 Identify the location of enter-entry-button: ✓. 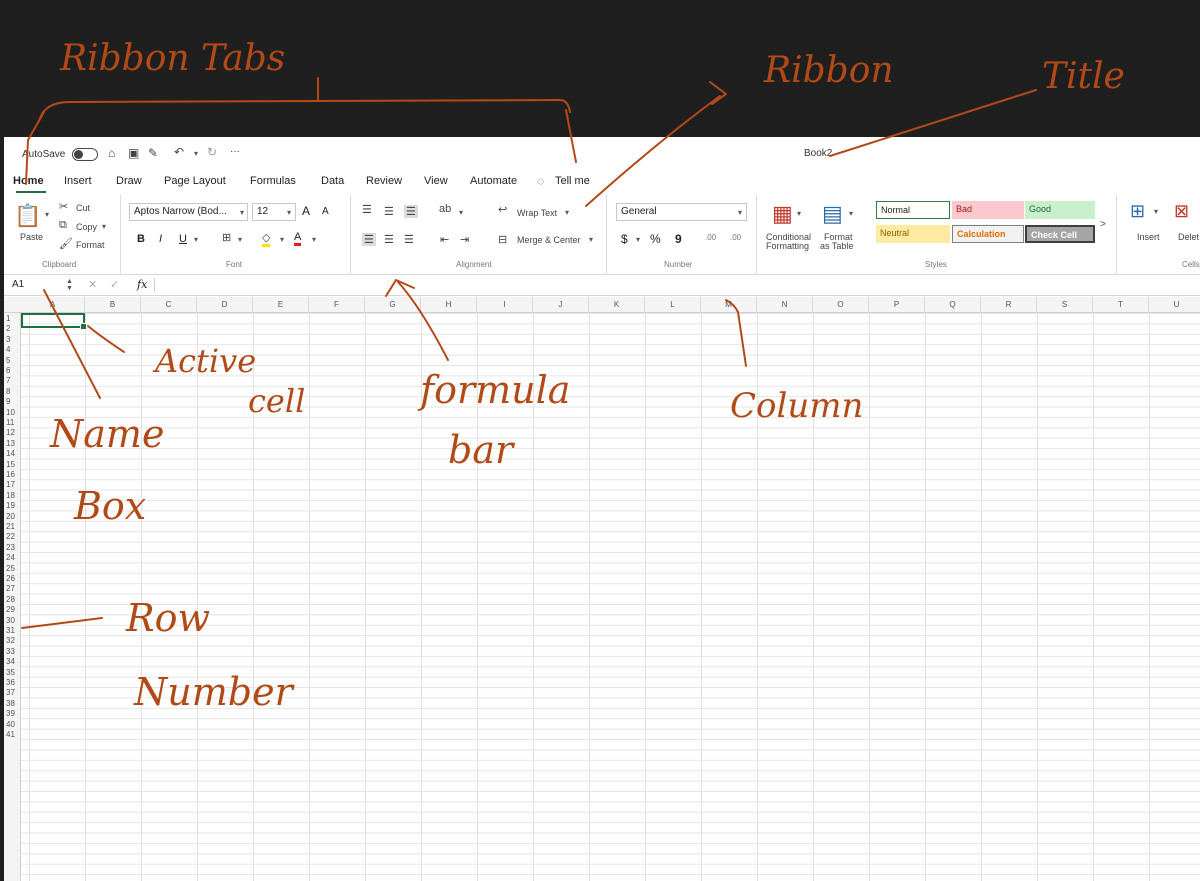
(114, 284).